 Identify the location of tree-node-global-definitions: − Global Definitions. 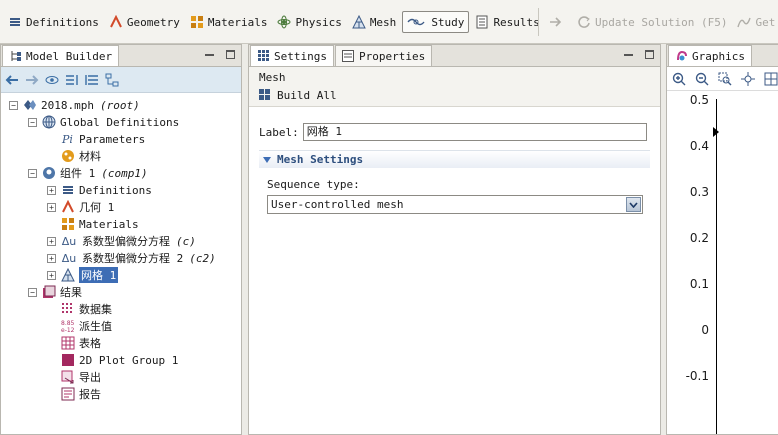
(103, 122).